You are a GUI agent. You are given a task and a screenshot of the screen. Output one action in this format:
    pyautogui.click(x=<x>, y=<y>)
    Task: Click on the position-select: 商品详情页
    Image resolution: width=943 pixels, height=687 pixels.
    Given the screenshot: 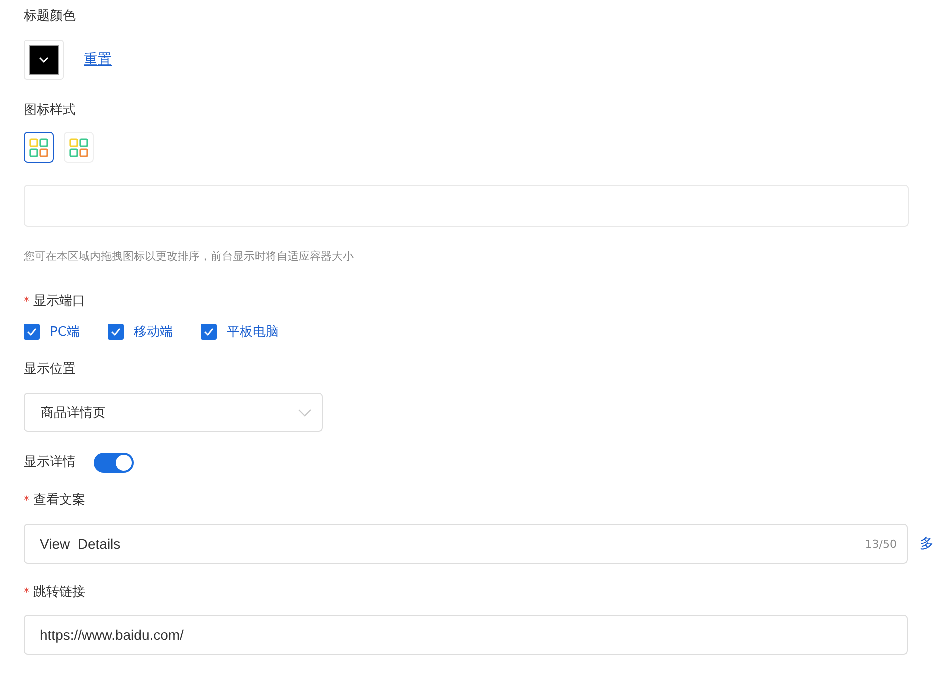 What is the action you would take?
    pyautogui.click(x=173, y=412)
    